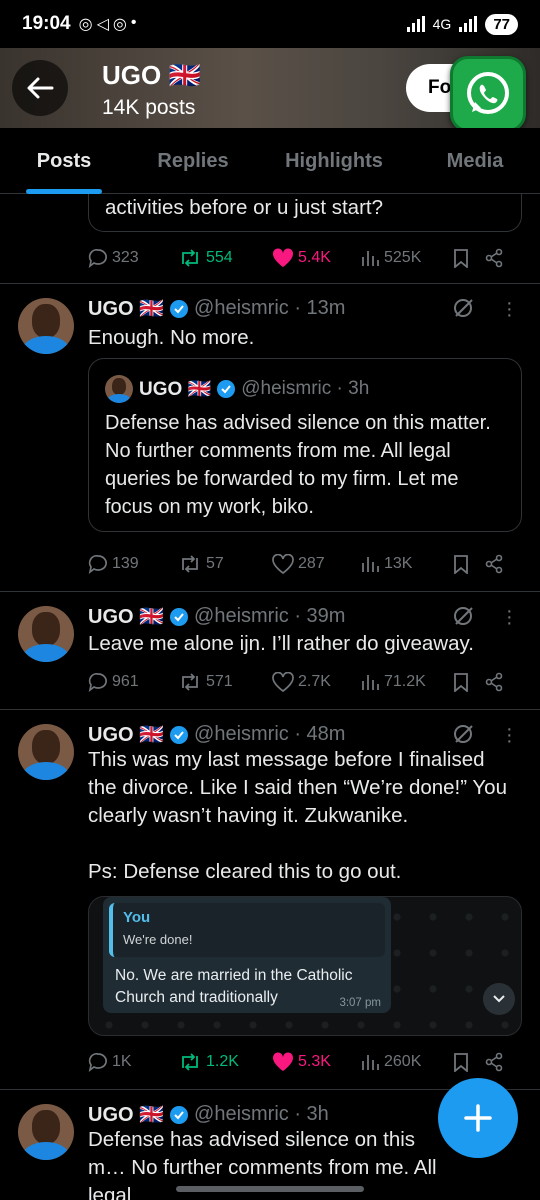 The image size is (540, 1200). Describe the element at coordinates (225, 682) in the screenshot. I see `repost-button: 571` at that location.